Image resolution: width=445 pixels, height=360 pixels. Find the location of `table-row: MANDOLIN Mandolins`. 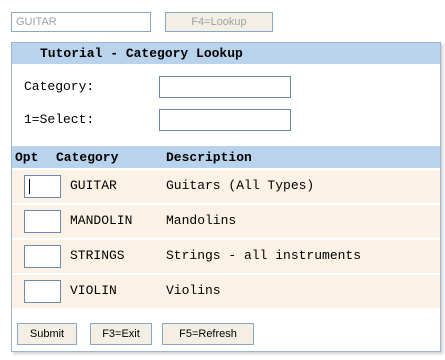

table-row: MANDOLIN Mandolins is located at coordinates (226, 221).